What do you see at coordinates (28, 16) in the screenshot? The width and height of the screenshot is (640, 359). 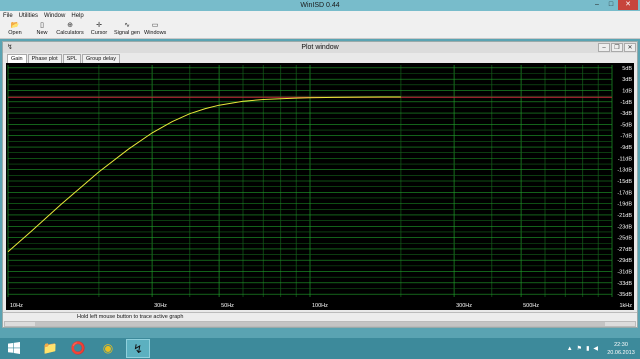 I see `menu-utilities: Utilities` at bounding box center [28, 16].